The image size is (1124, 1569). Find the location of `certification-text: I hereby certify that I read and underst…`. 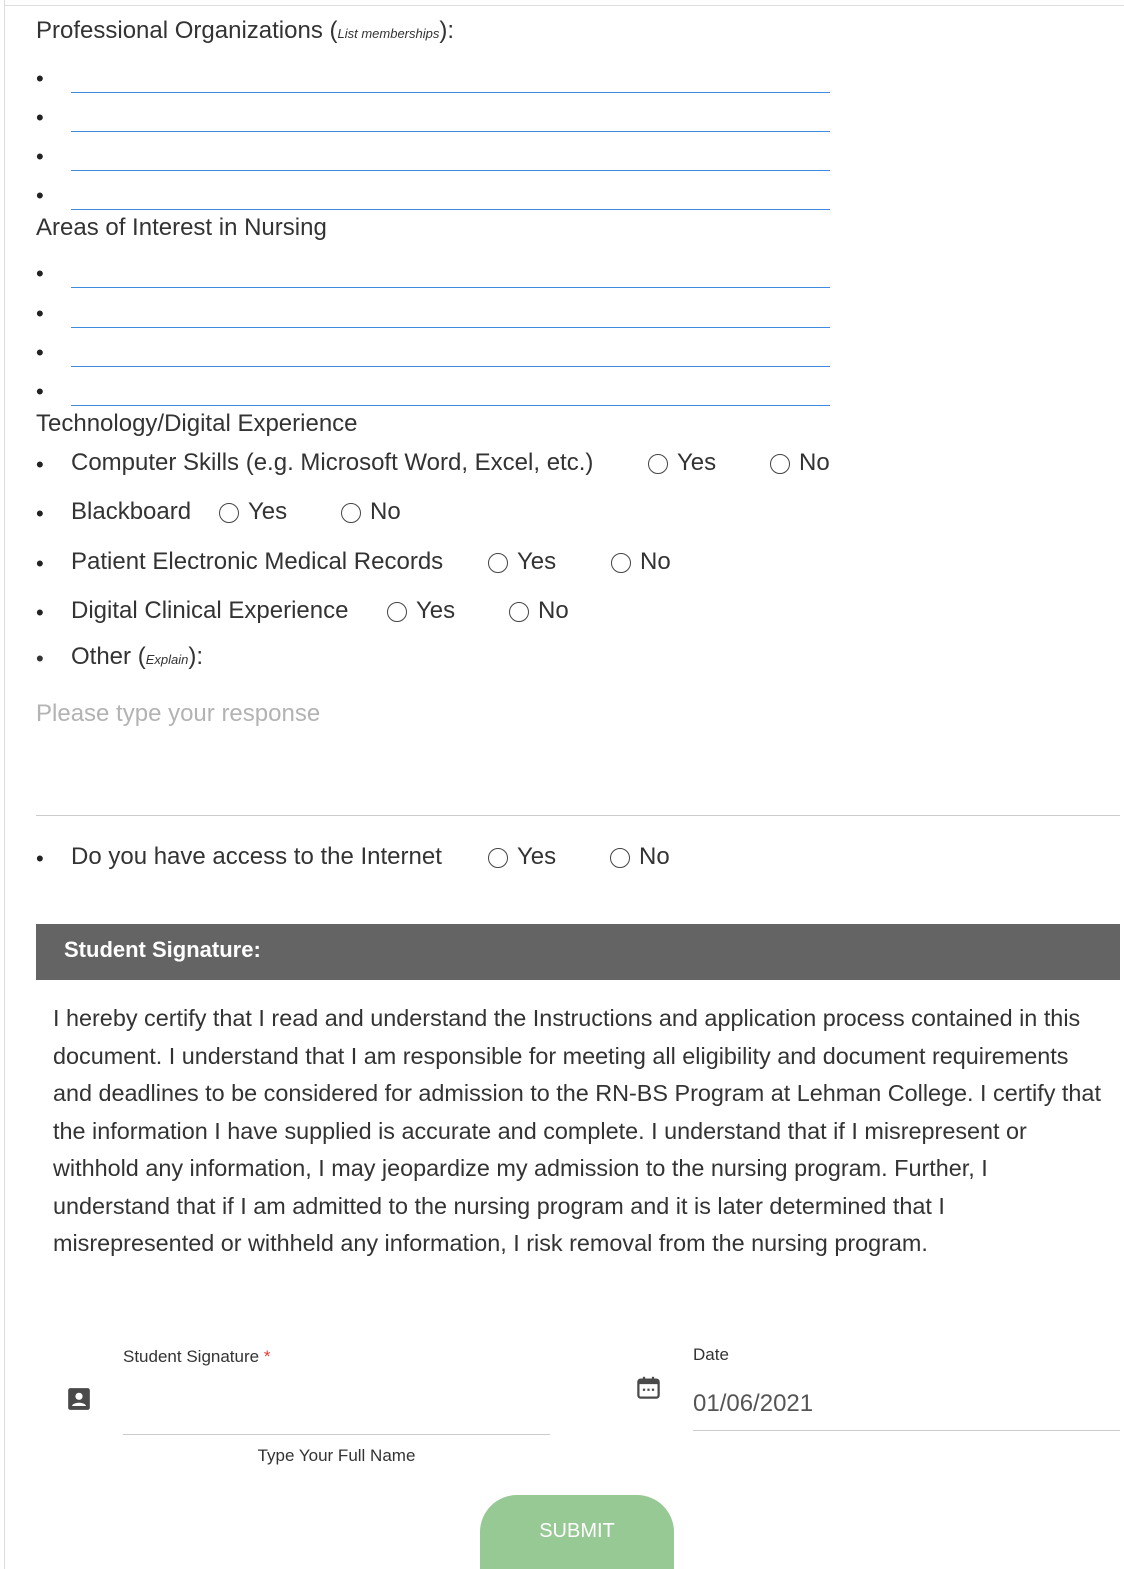

certification-text: I hereby certify that I read and underst… is located at coordinates (577, 1130).